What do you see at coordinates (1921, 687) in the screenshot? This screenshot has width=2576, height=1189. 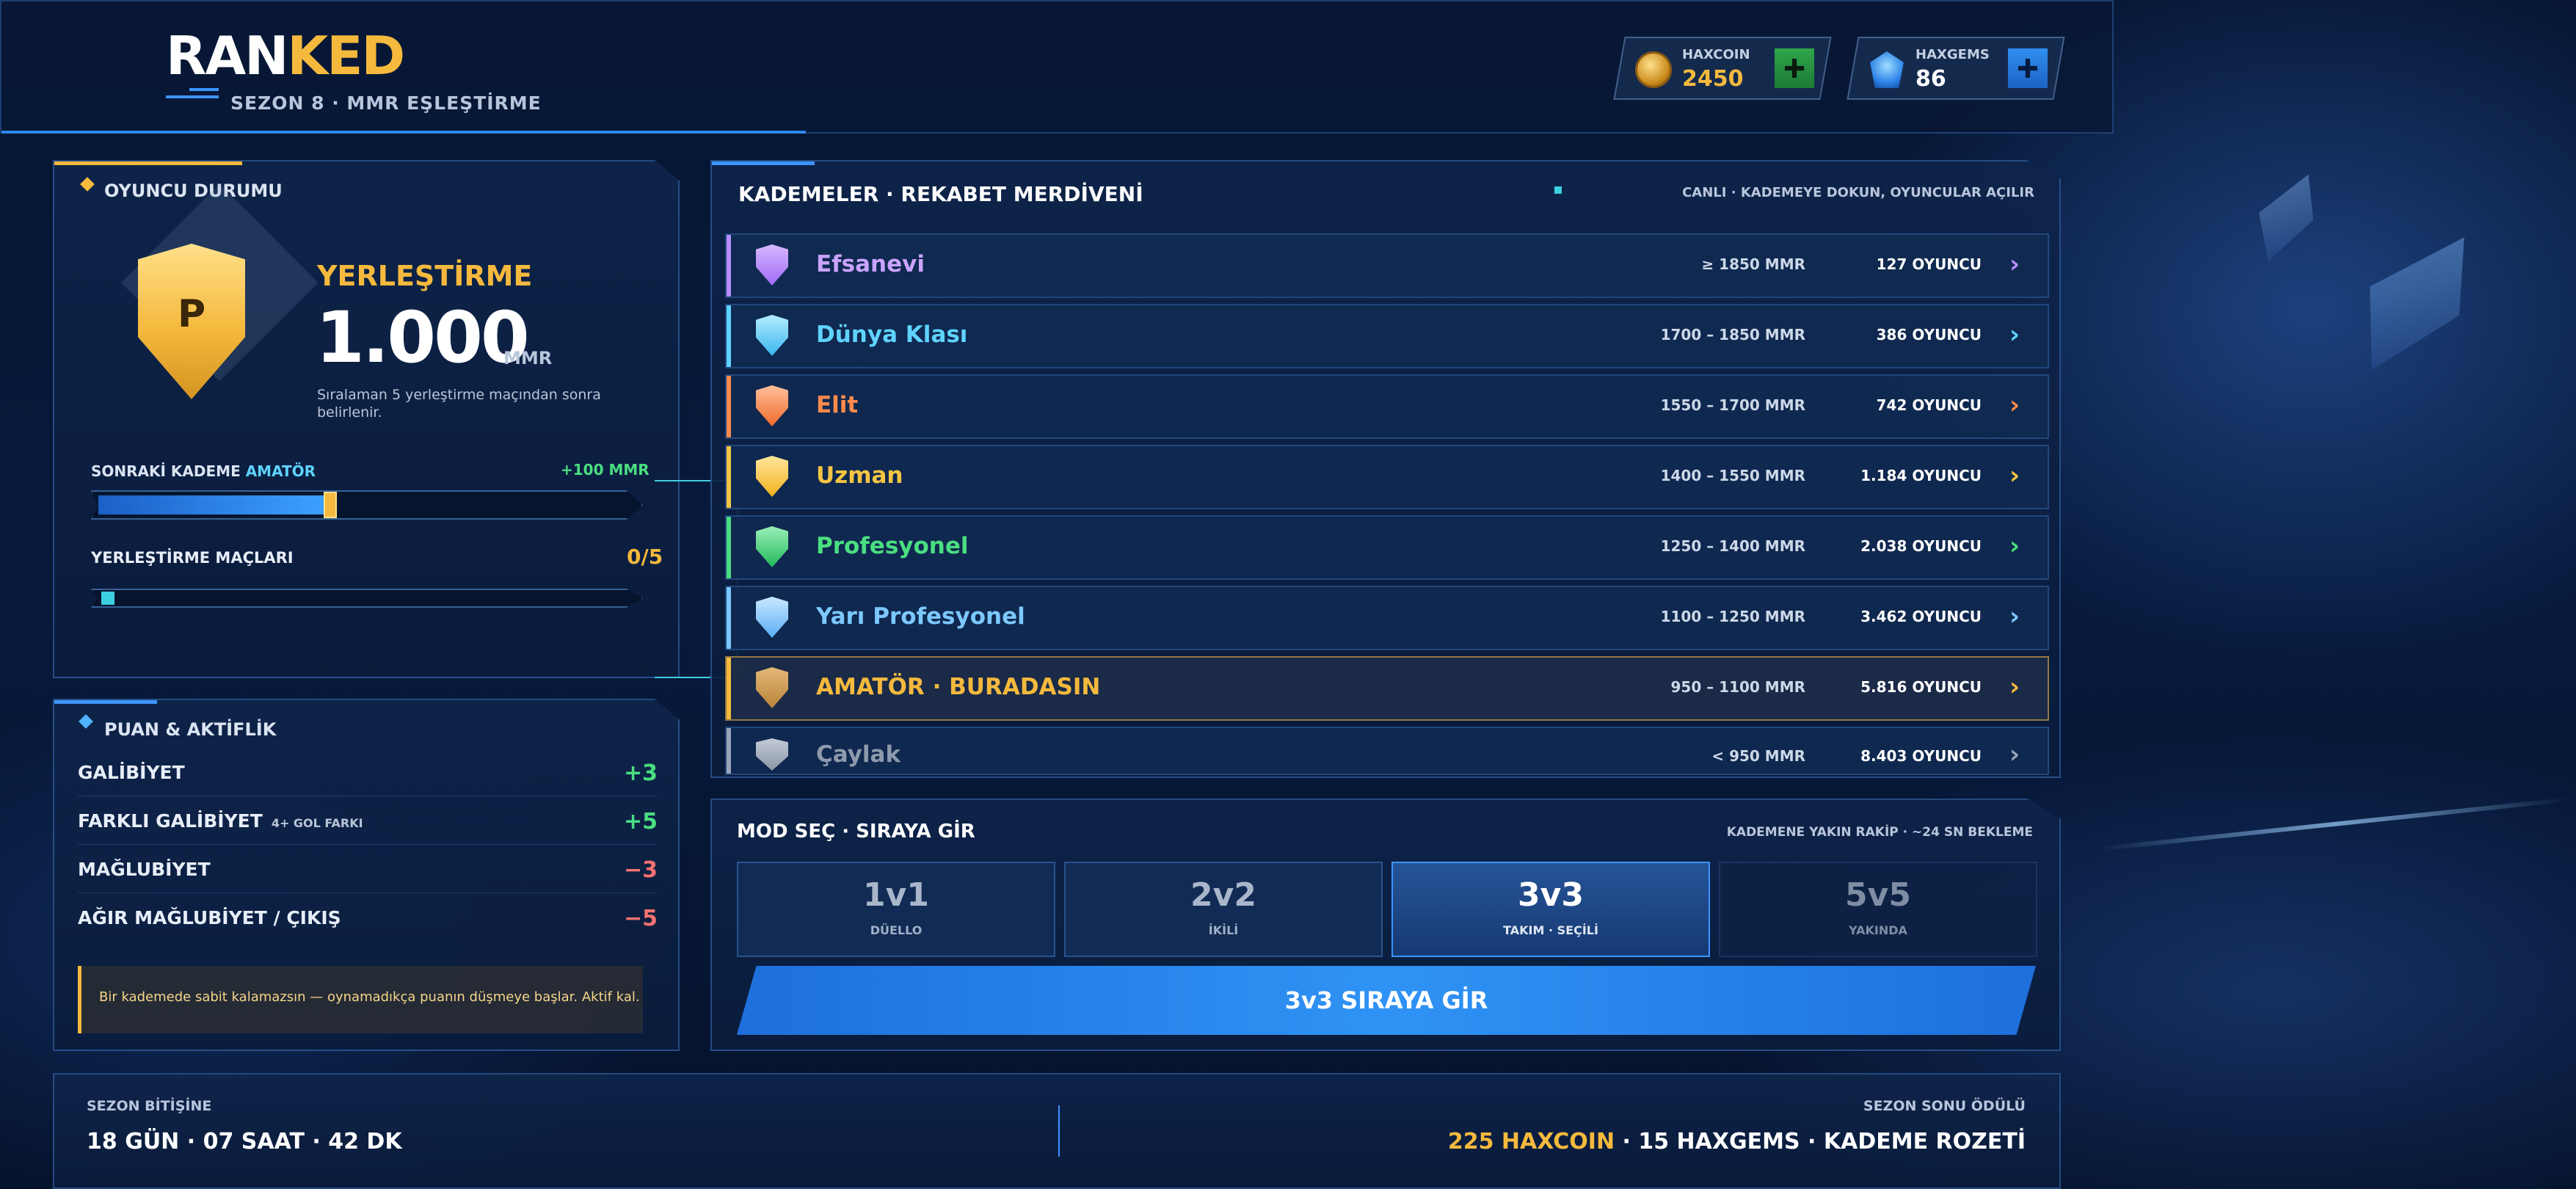 I see `tier-player-count: 5.816 OYUNCU` at bounding box center [1921, 687].